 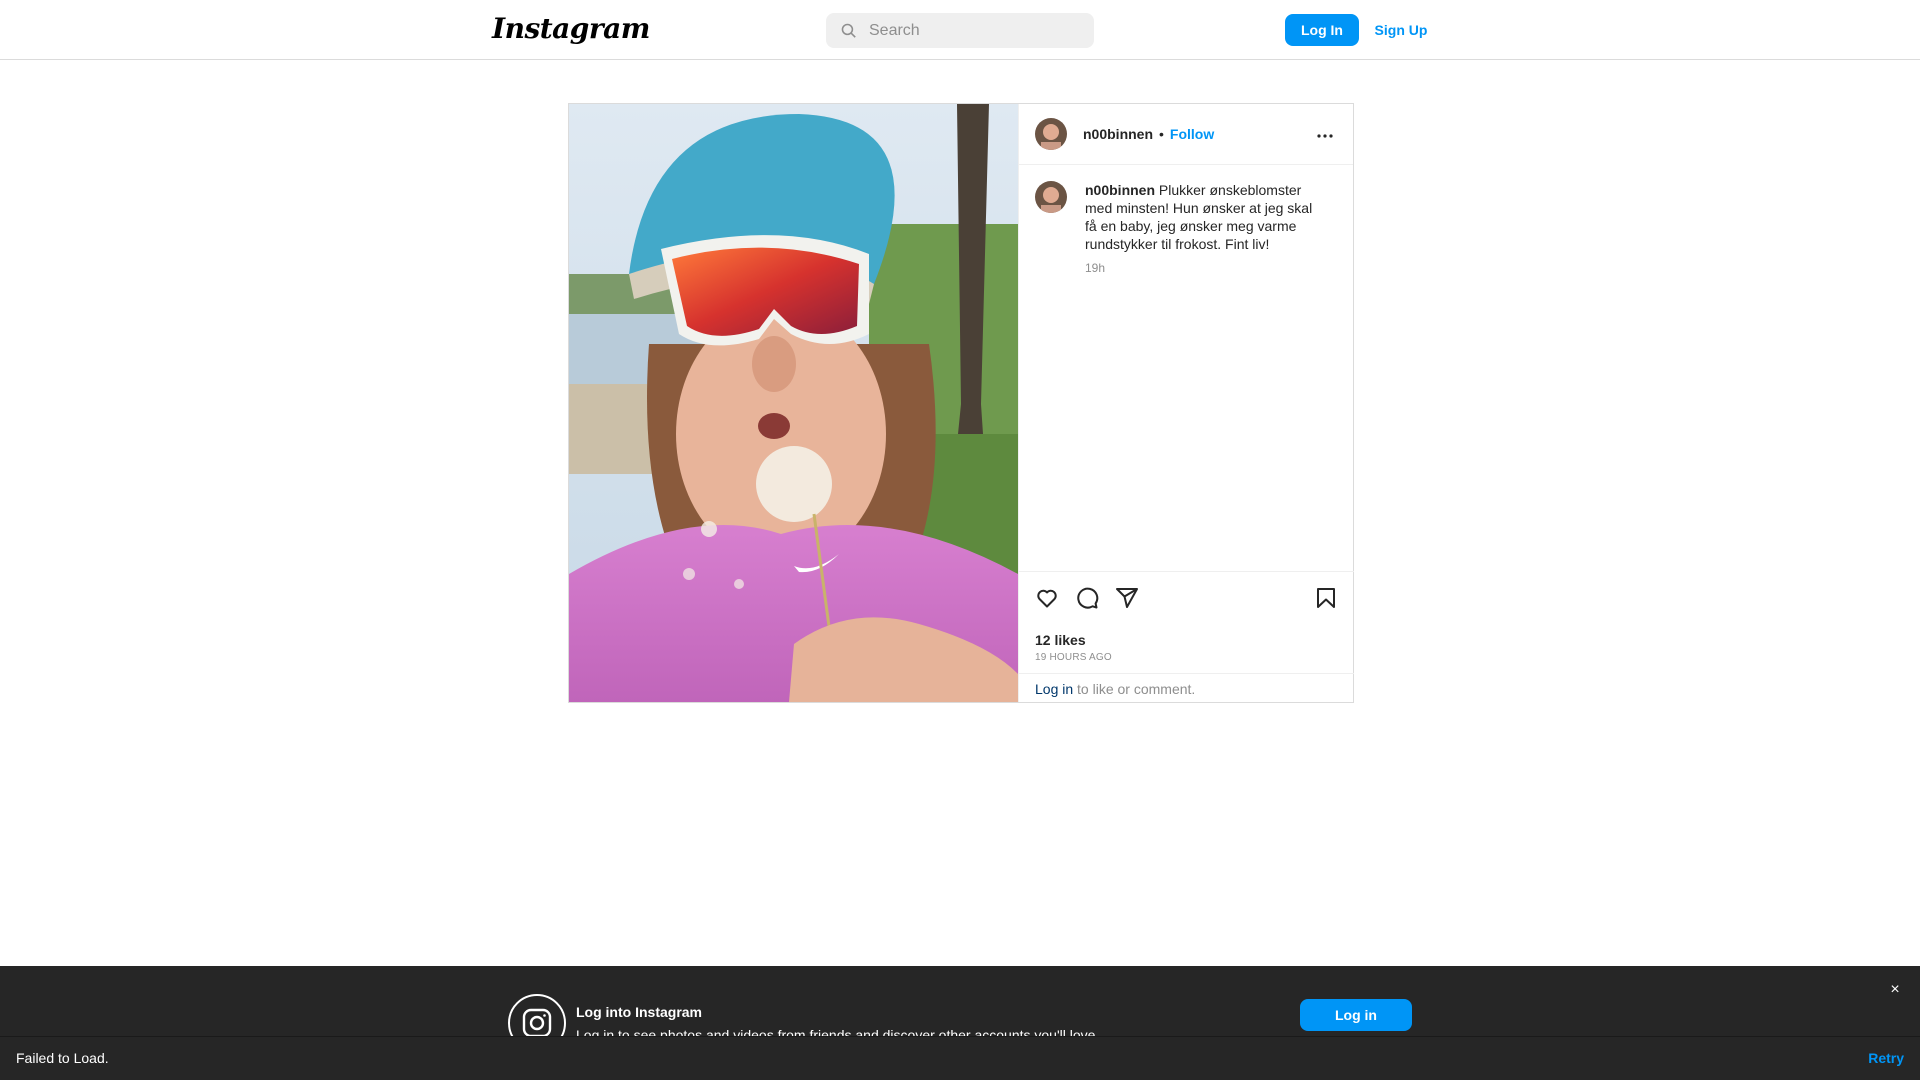 What do you see at coordinates (1073, 657) in the screenshot?
I see `post-time-ago: 19 HOURS AGO` at bounding box center [1073, 657].